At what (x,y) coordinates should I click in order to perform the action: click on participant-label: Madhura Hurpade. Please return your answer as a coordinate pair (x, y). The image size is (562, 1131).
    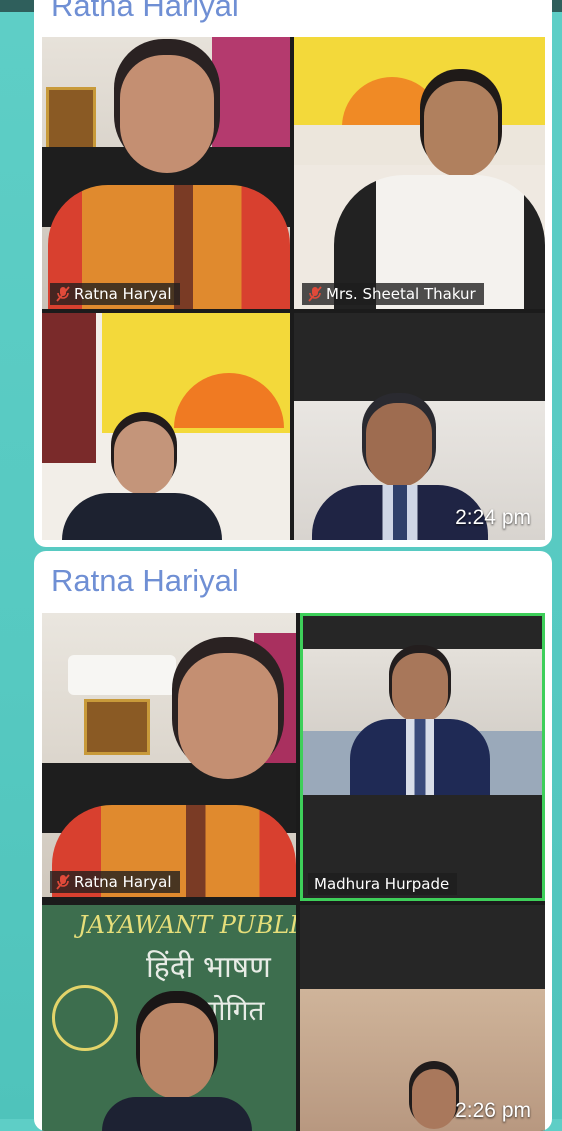
    Looking at the image, I should click on (383, 884).